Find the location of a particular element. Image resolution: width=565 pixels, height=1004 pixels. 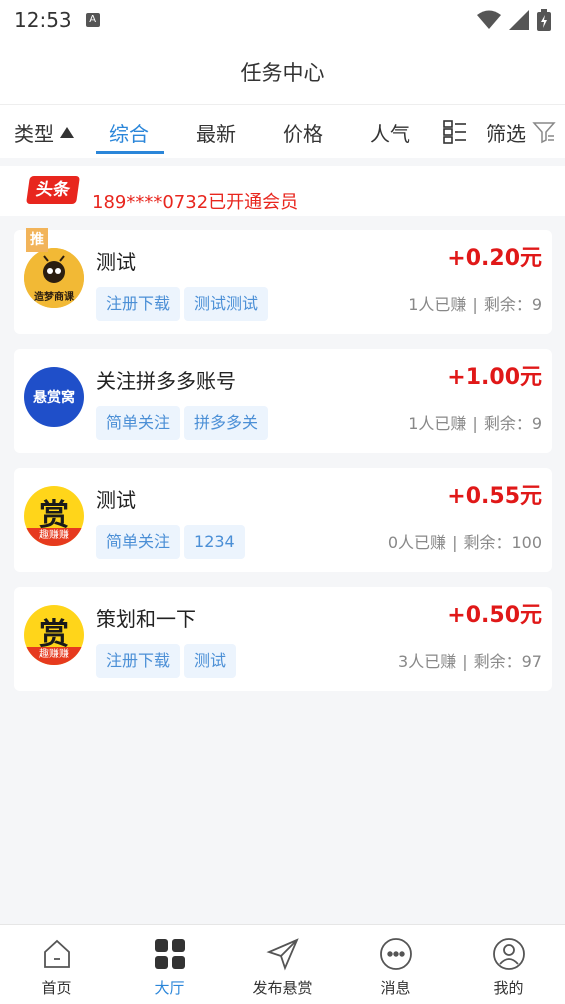

headline-notice: 头条 189****0732已开通会员 is located at coordinates (282, 191).